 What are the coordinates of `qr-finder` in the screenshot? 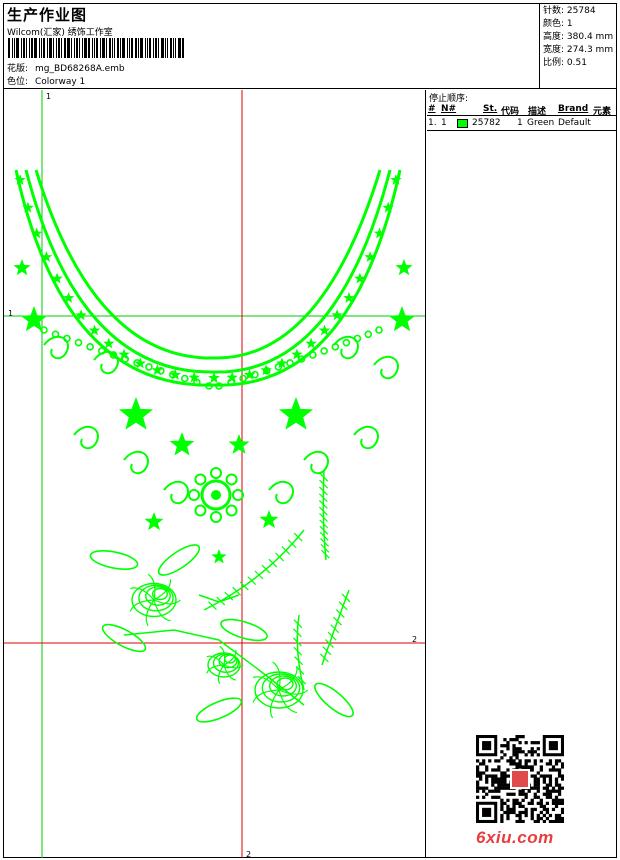 It's located at (487, 812).